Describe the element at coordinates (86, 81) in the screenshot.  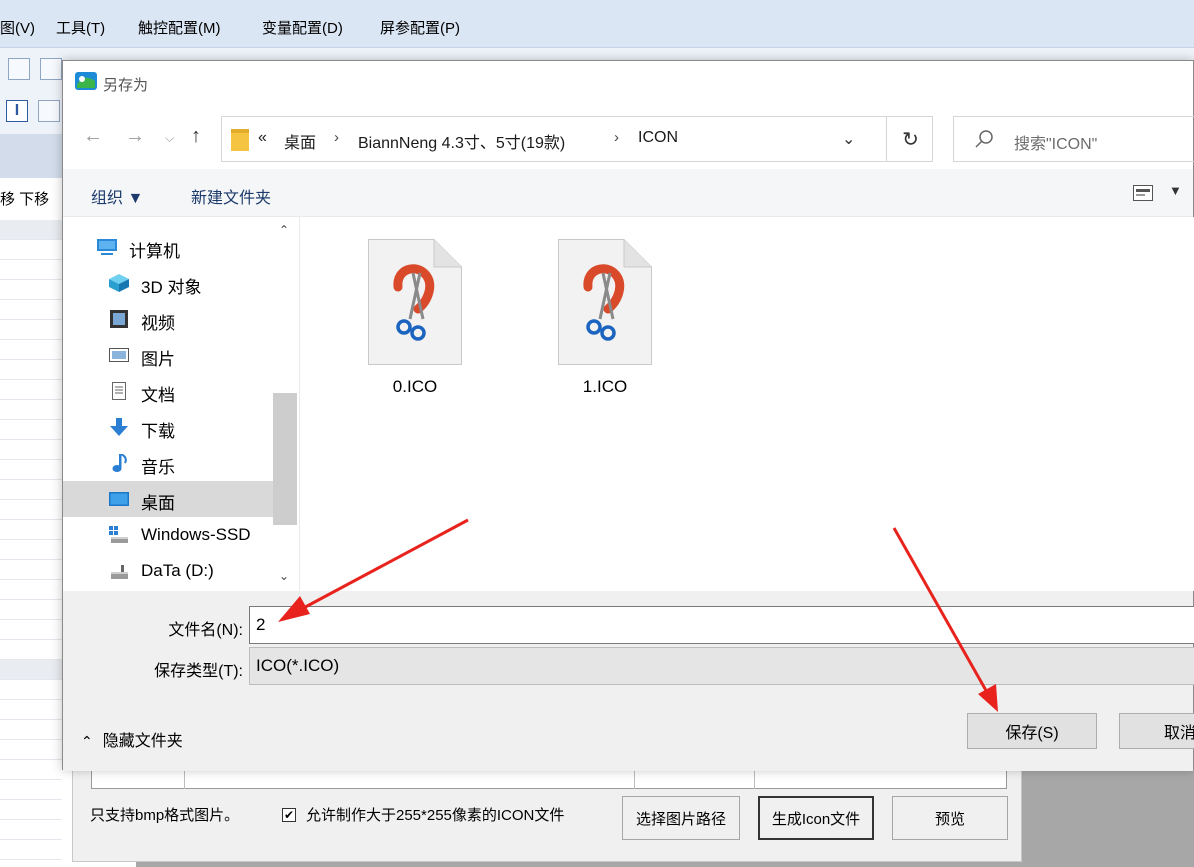
I see `app-logo-icon` at that location.